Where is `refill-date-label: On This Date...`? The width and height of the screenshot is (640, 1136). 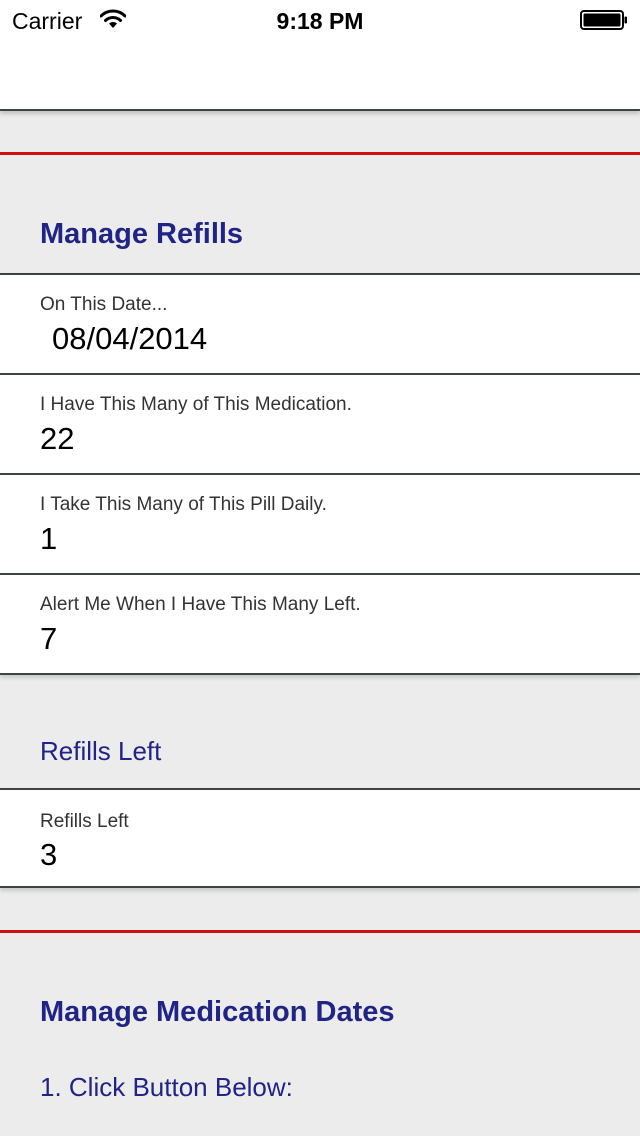 refill-date-label: On This Date... is located at coordinates (104, 304).